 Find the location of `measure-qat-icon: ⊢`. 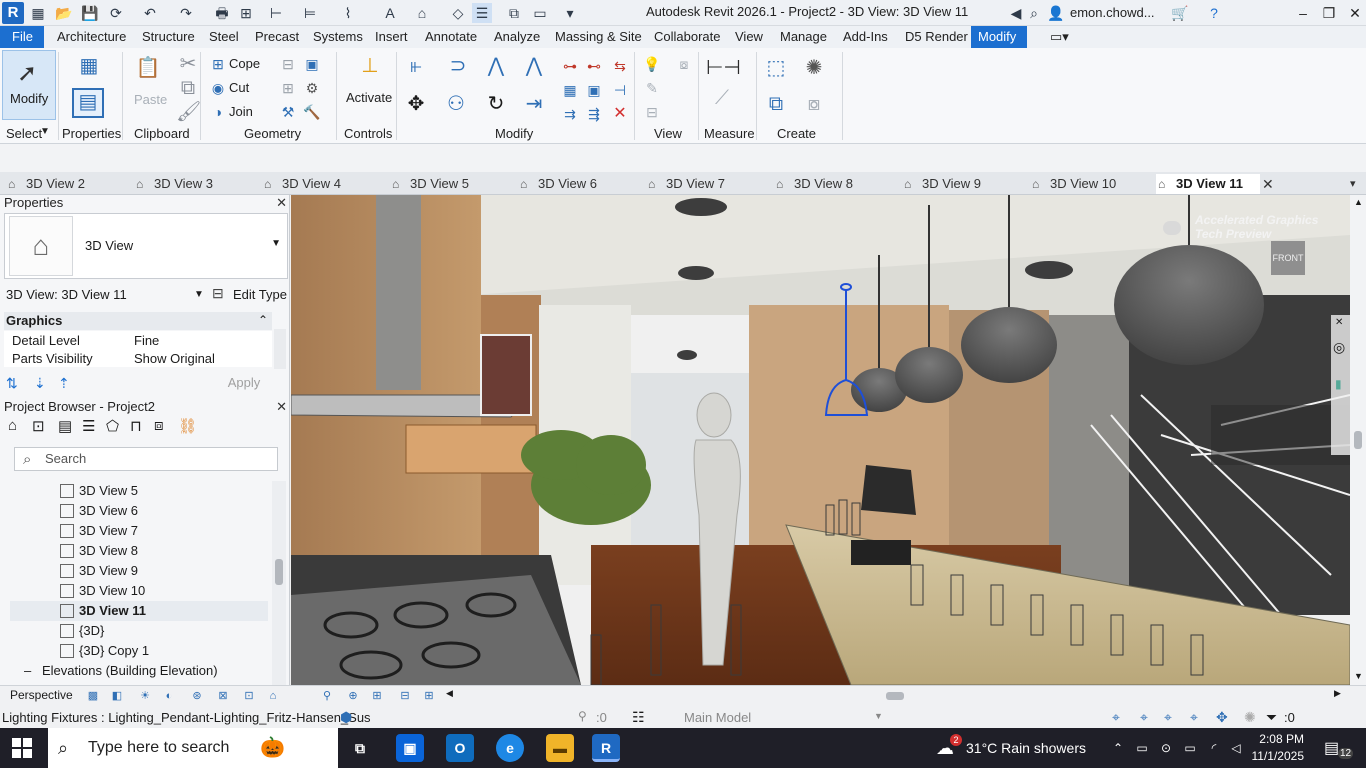

measure-qat-icon: ⊢ is located at coordinates (276, 13).